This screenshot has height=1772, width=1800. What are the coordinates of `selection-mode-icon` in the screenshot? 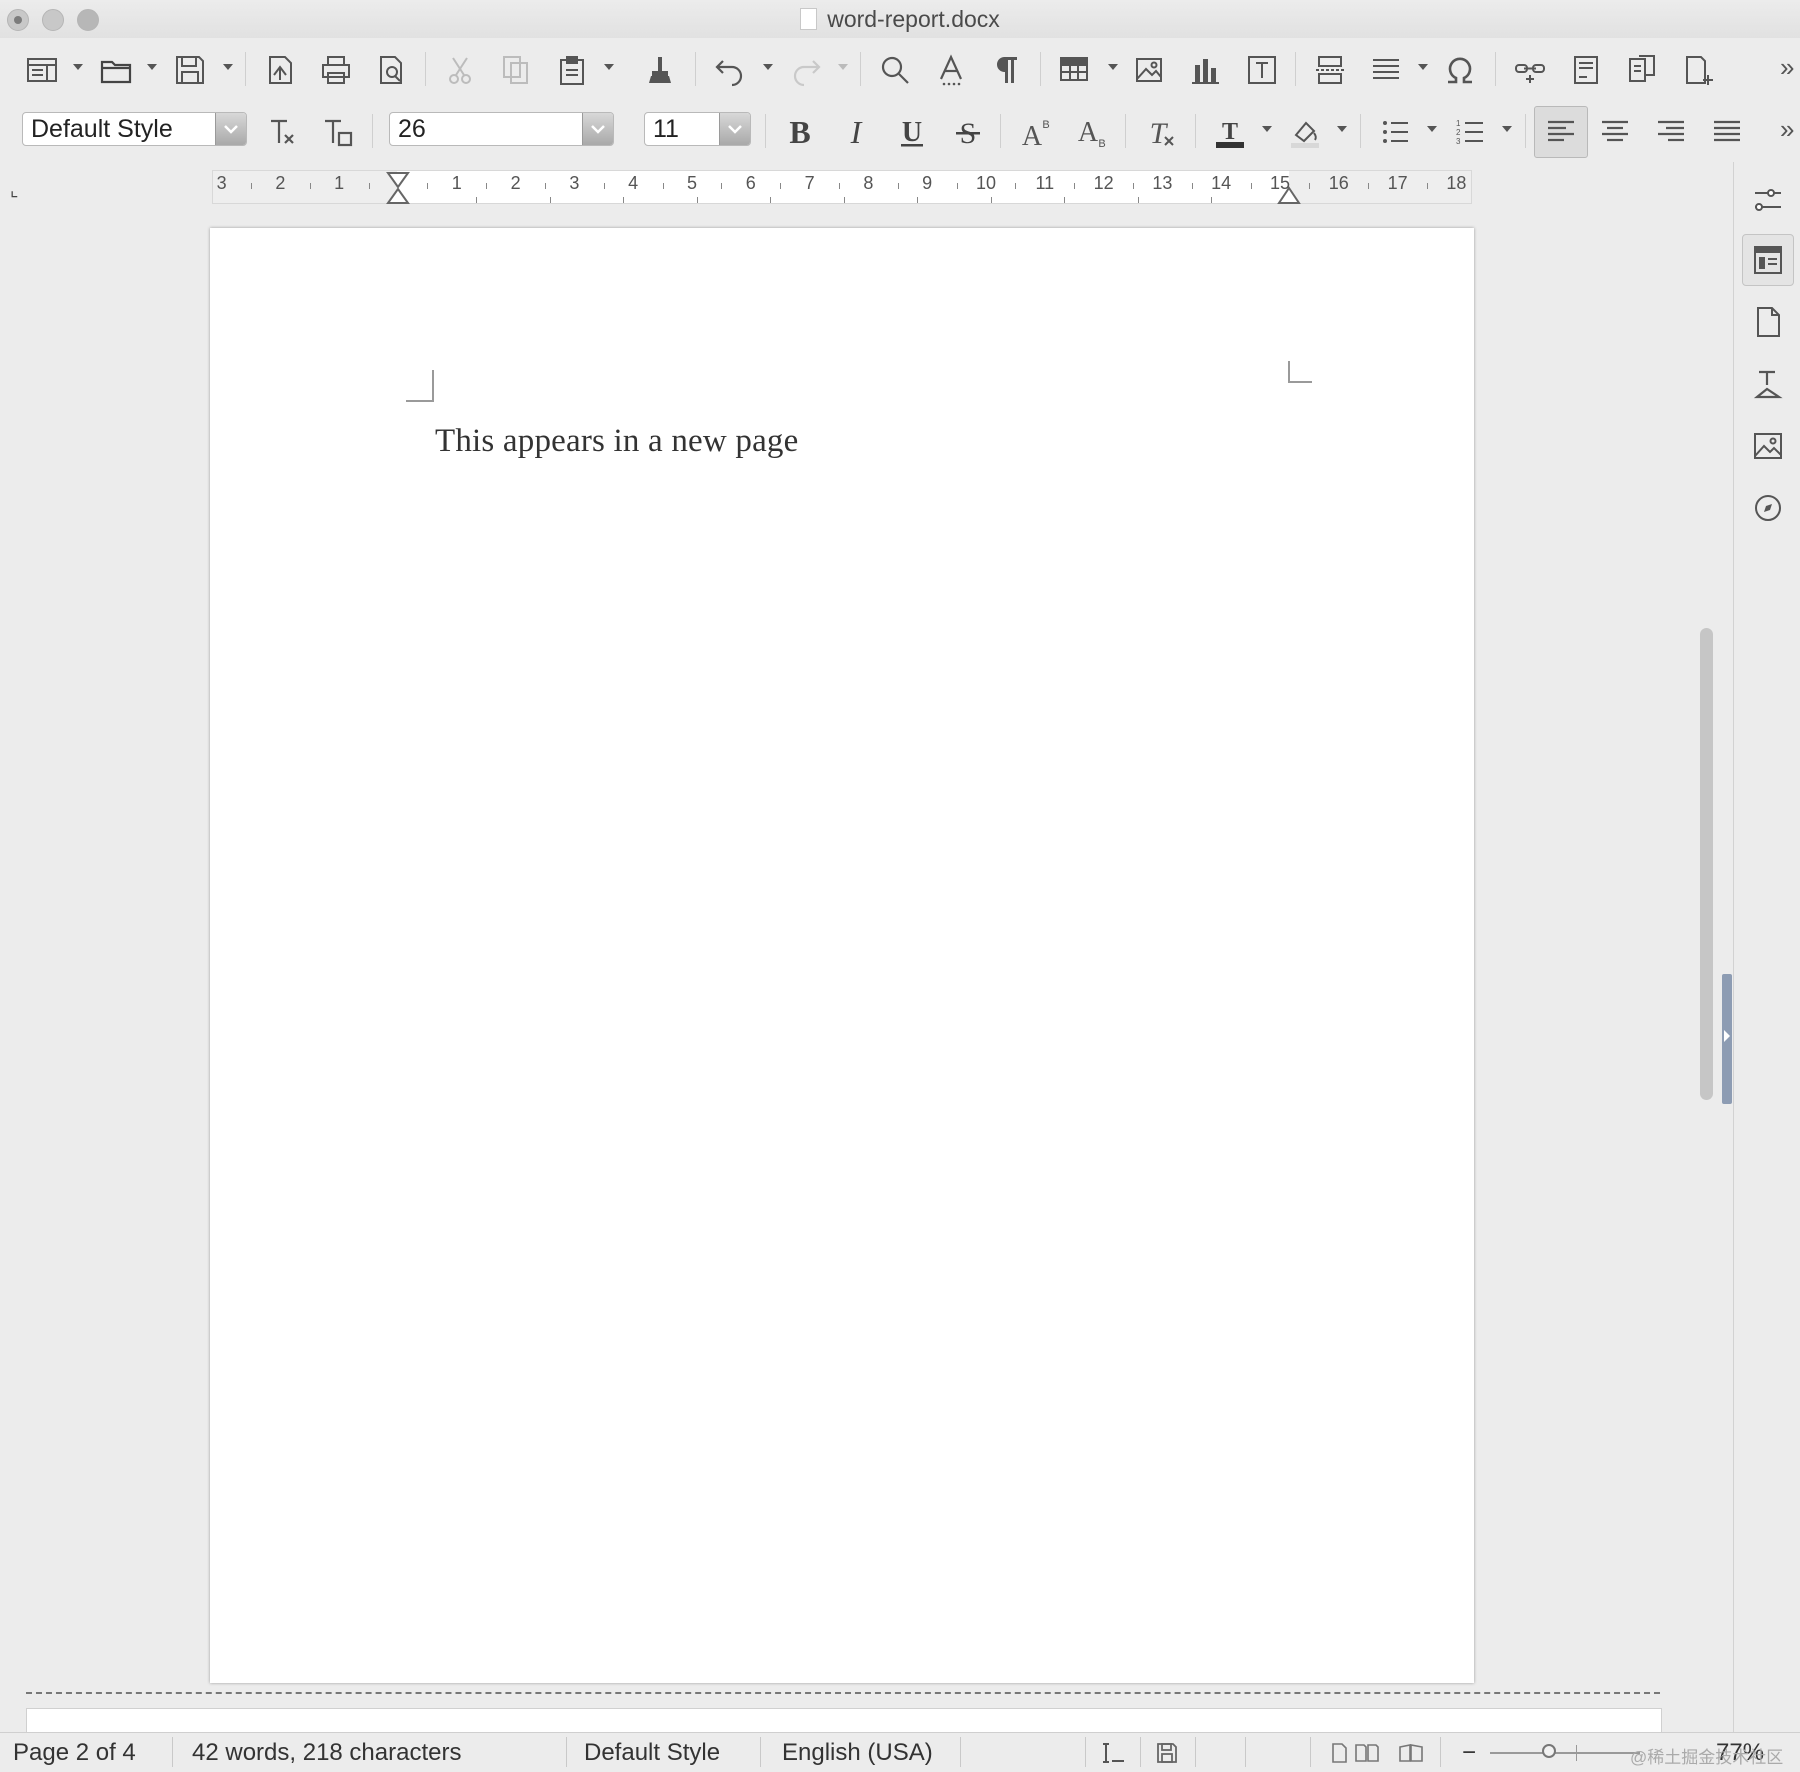 It's located at (1113, 1756).